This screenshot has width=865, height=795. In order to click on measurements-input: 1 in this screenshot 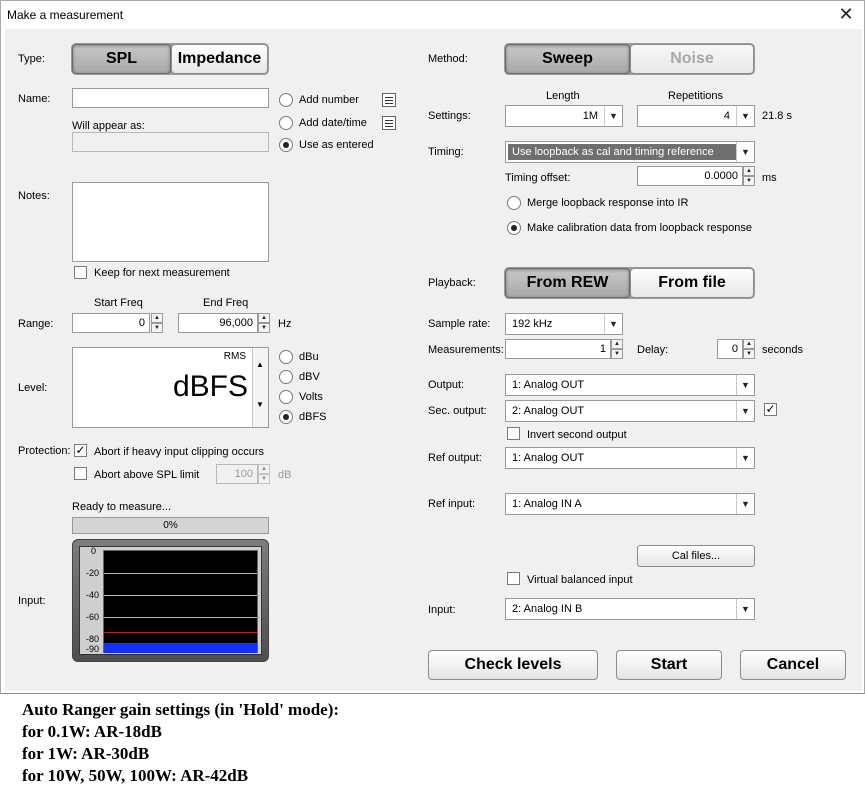, I will do `click(558, 349)`.